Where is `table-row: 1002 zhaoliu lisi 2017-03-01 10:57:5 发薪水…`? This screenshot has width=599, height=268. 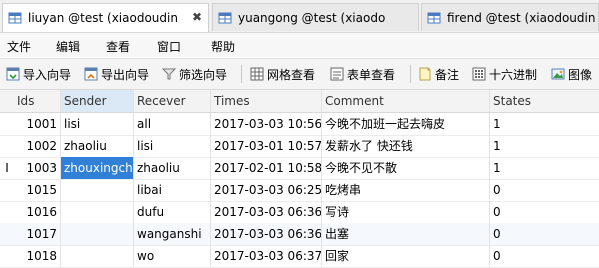 table-row: 1002 zhaoliu lisi 2017-03-01 10:57:5 发薪水… is located at coordinates (299, 146).